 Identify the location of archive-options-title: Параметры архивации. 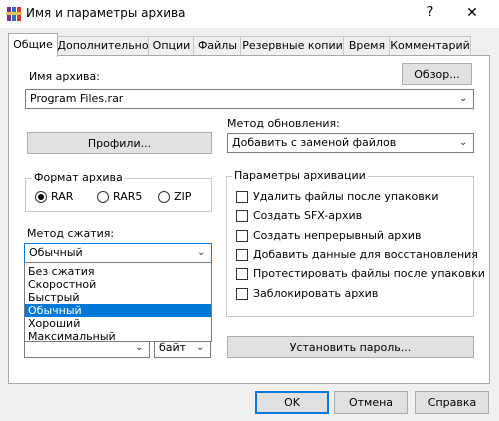
(300, 175).